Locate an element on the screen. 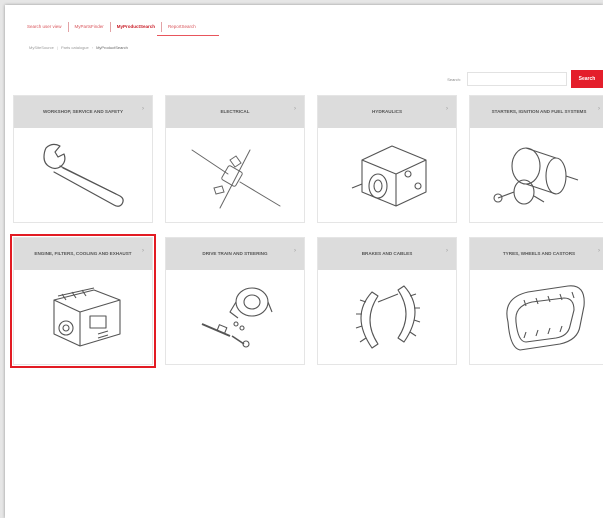 Image resolution: width=603 pixels, height=518 pixels. search-input is located at coordinates (517, 79).